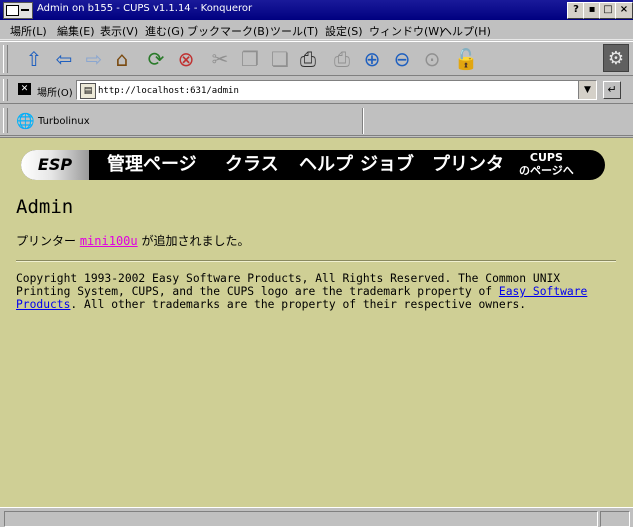  Describe the element at coordinates (18, 10) in the screenshot. I see `window-menu-icon` at that location.